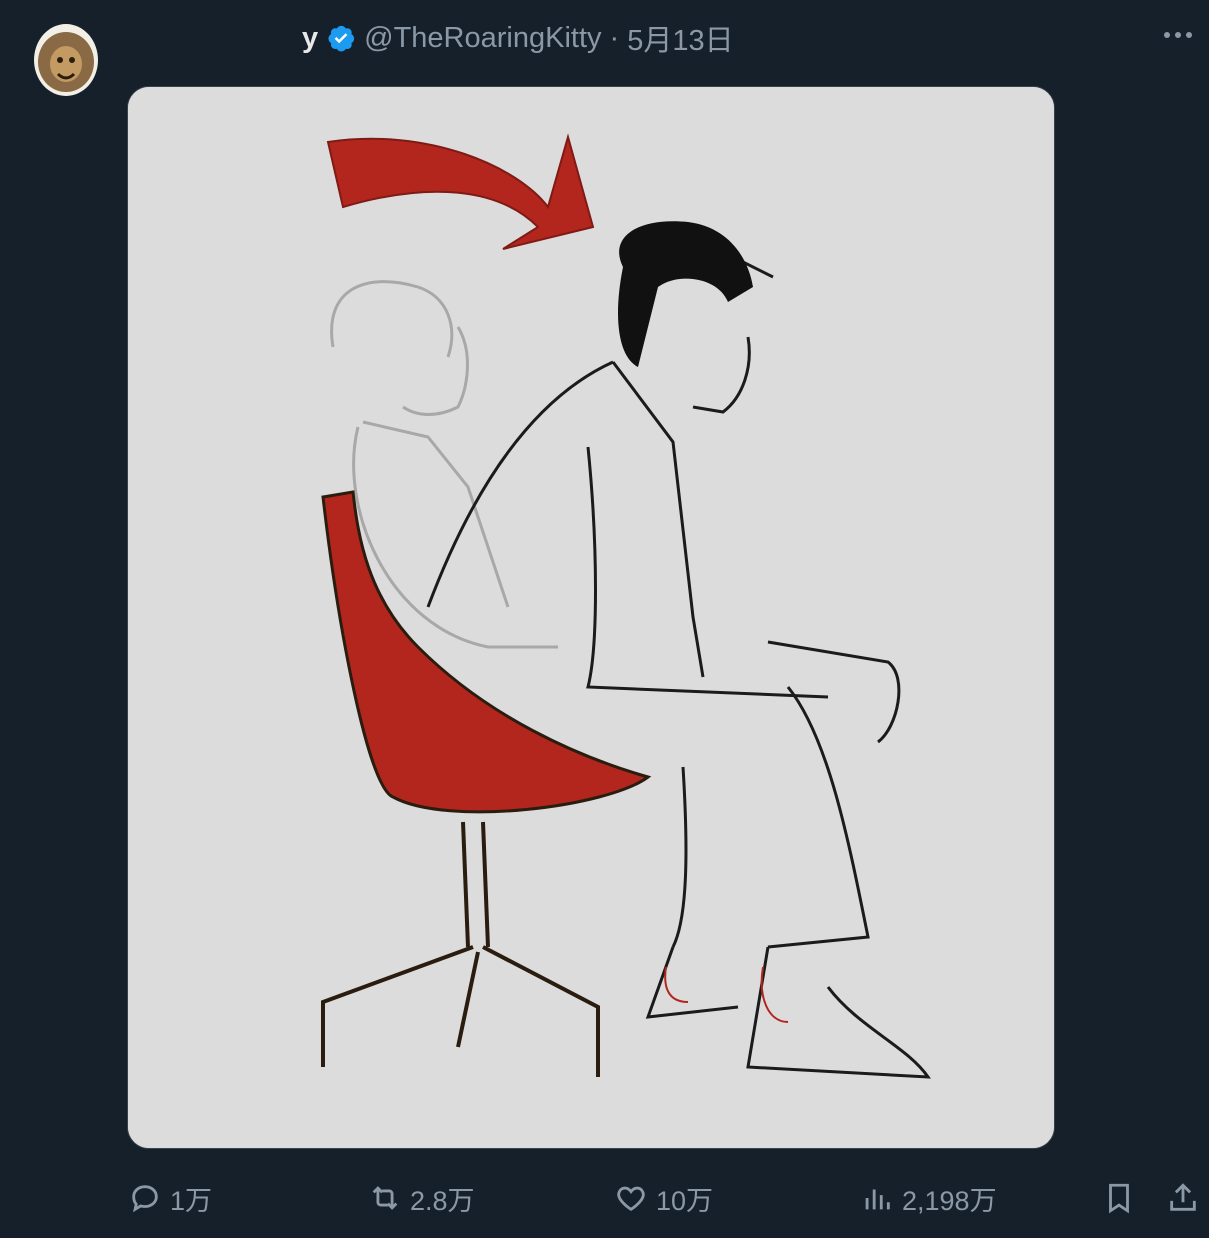  I want to click on reply-icon, so click(145, 1199).